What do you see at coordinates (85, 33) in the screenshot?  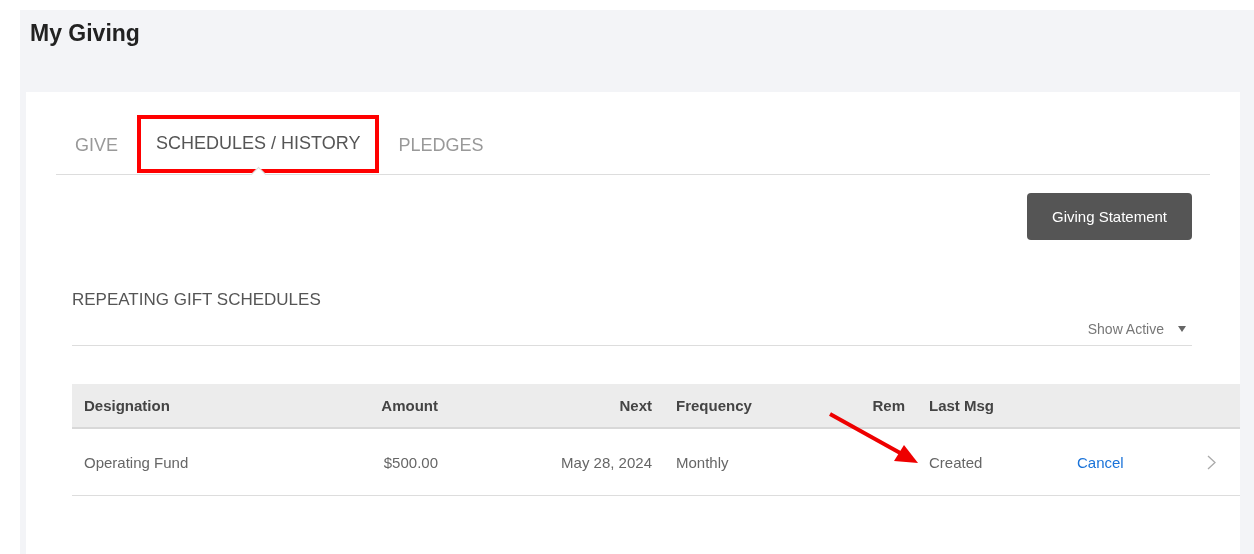 I see `page-title: My Giving` at bounding box center [85, 33].